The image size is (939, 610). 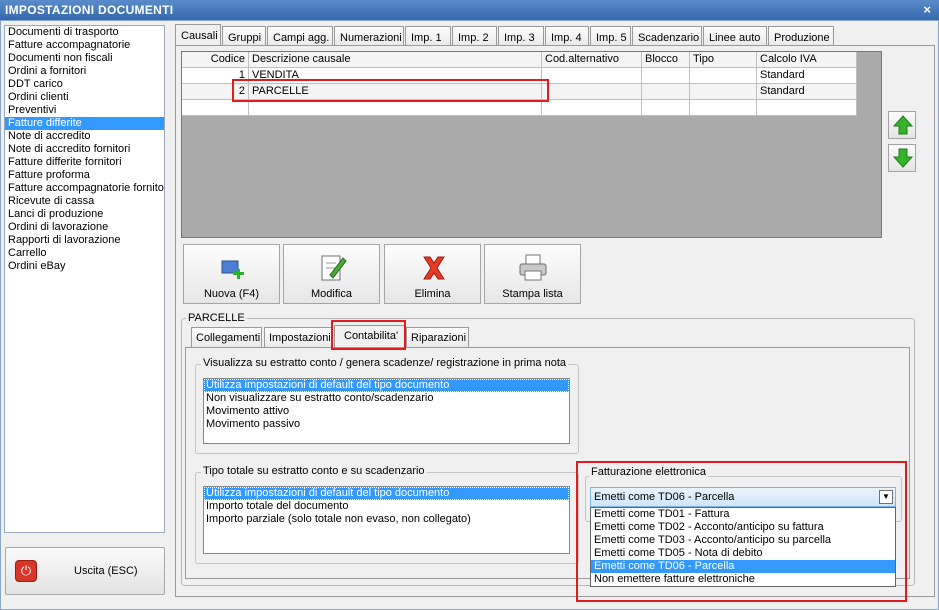 What do you see at coordinates (84, 123) in the screenshot?
I see `doc-list-item: Fatture differite` at bounding box center [84, 123].